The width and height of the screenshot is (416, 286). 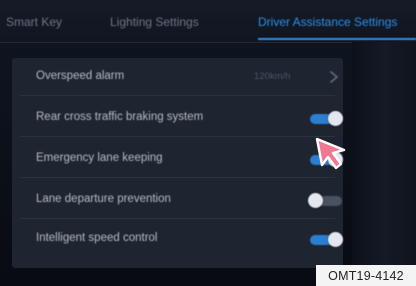 I want to click on setting-row-intelligent-speed-control: Intelligent speed control, so click(x=177, y=239).